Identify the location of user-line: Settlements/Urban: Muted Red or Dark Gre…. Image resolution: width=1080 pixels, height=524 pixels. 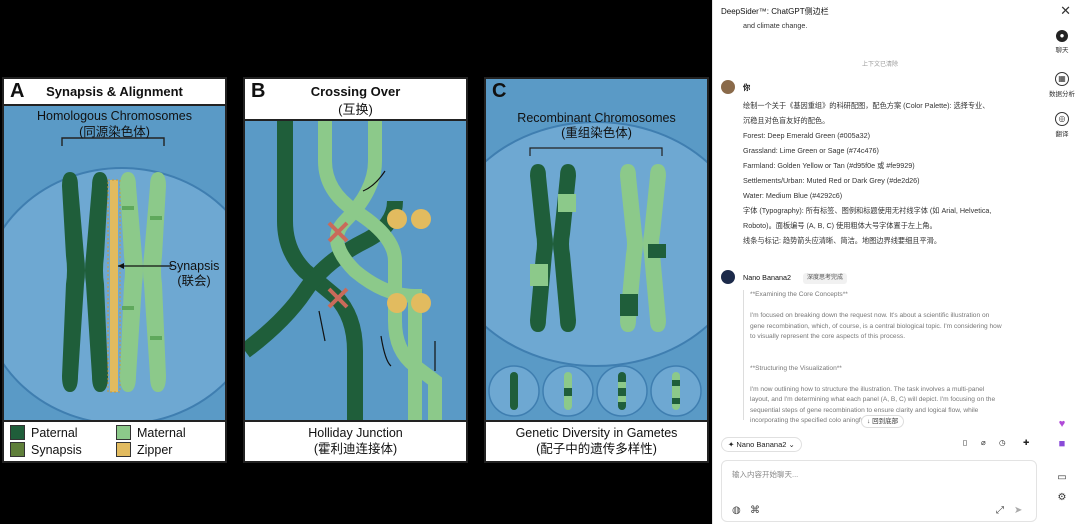
(831, 180).